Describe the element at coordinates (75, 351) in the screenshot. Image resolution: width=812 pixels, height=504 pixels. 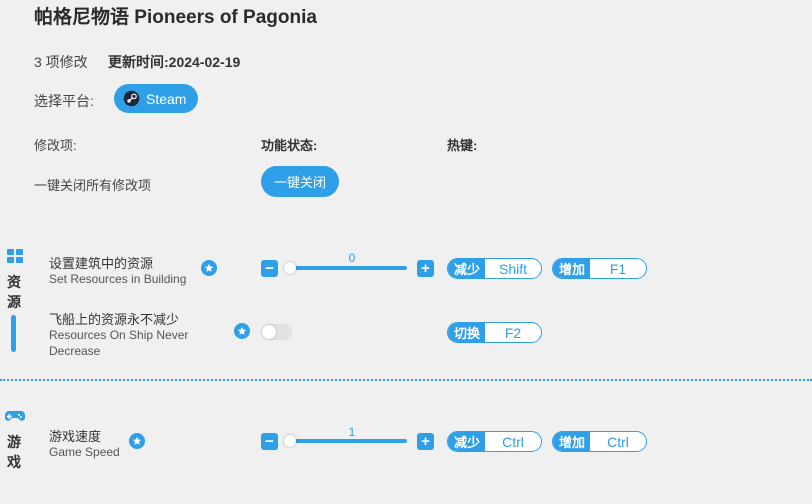
I see `option-label-en-line2: Decrease` at that location.